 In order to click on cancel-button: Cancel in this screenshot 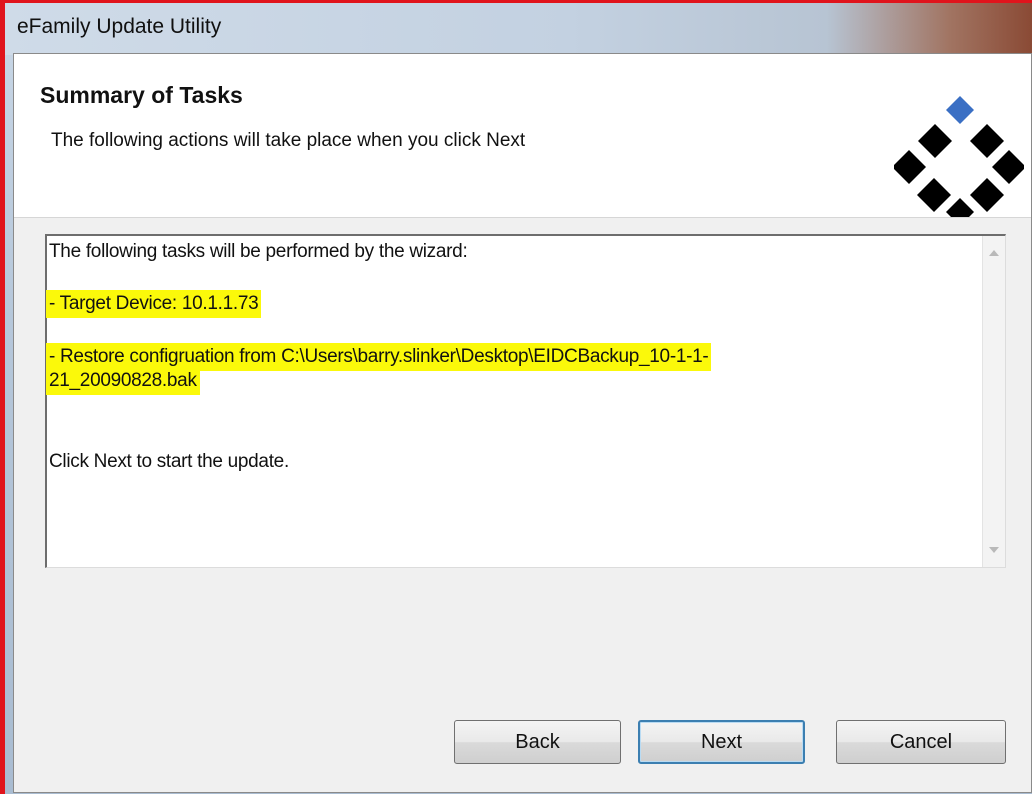, I will do `click(921, 742)`.